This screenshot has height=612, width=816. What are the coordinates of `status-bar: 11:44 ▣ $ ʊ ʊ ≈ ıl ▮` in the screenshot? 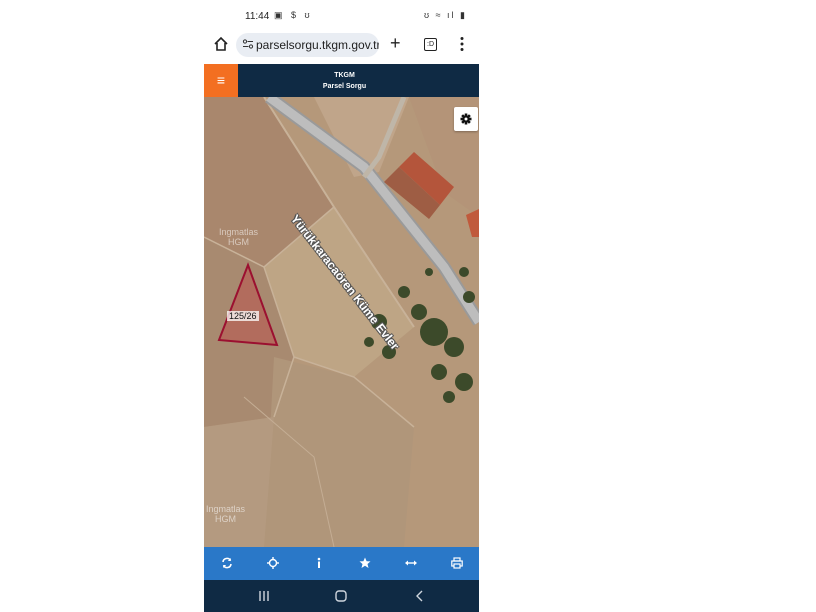 It's located at (341, 15).